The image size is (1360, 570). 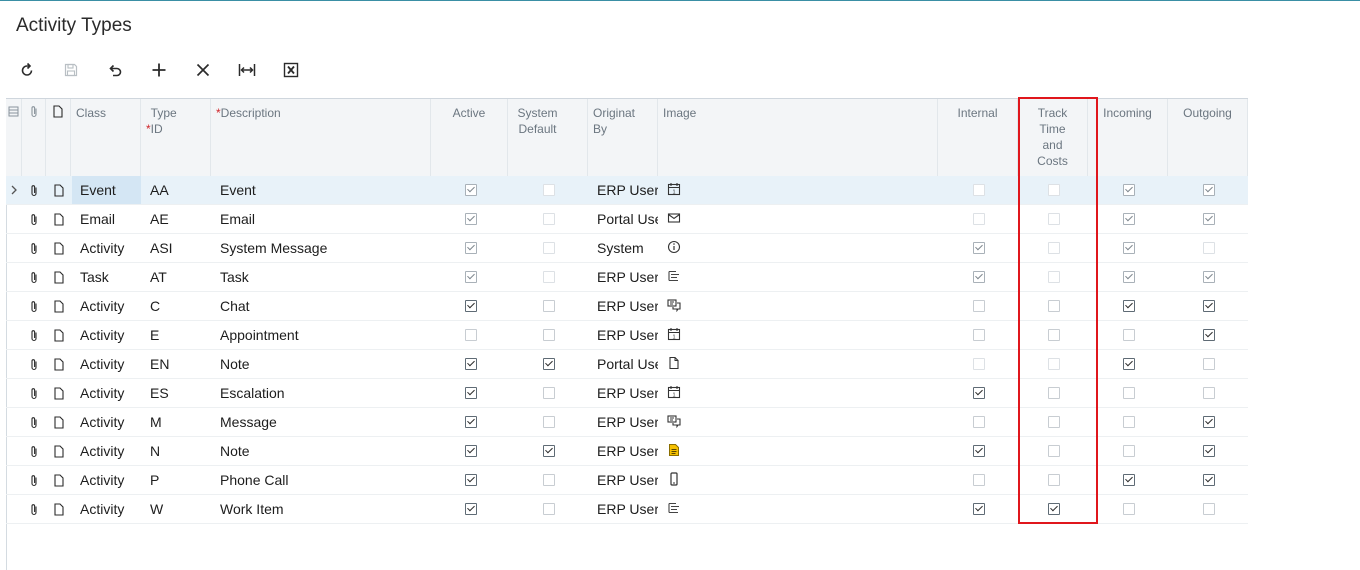 What do you see at coordinates (106, 190) in the screenshot?
I see `cell-class: Event` at bounding box center [106, 190].